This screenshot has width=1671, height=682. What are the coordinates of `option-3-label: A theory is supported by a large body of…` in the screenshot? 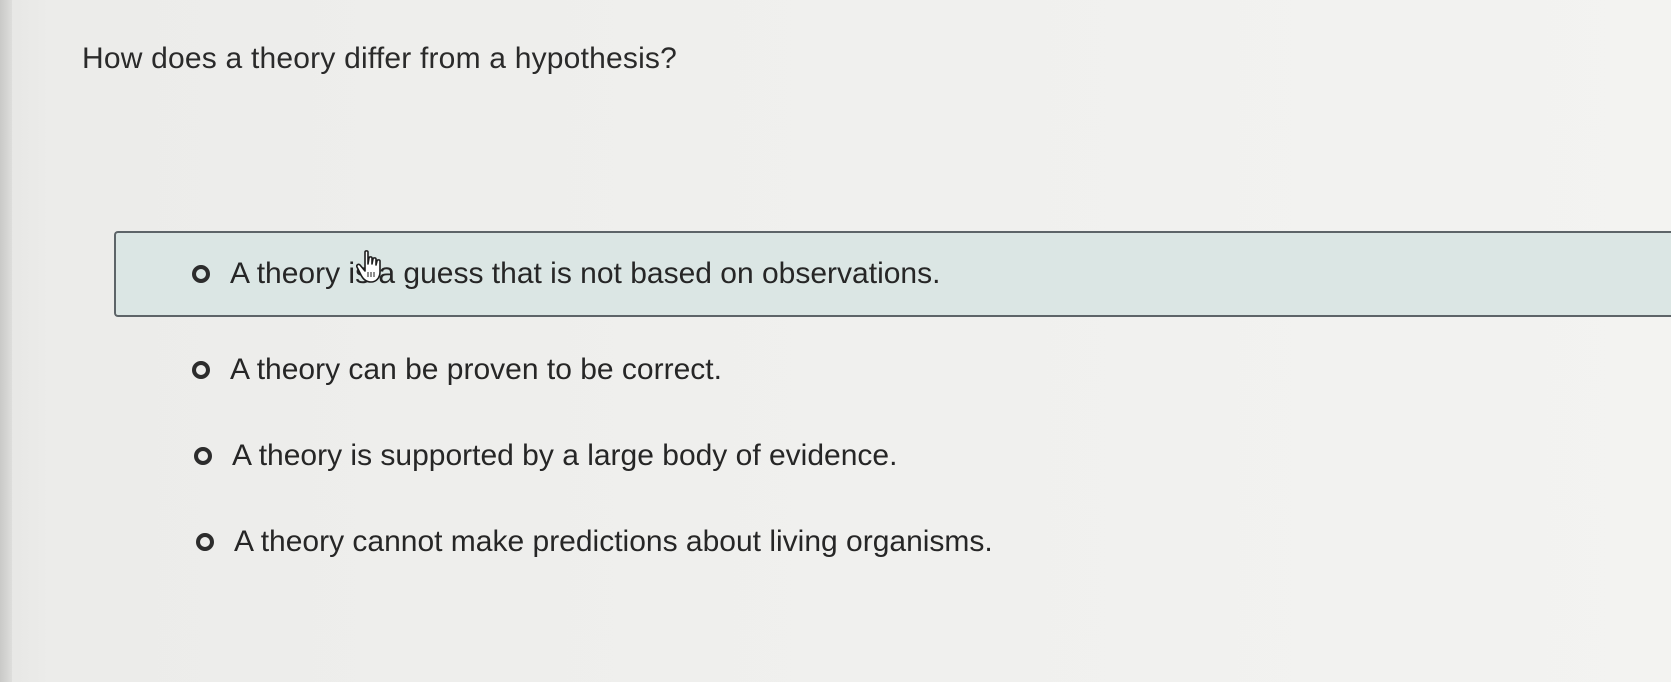 It's located at (565, 455).